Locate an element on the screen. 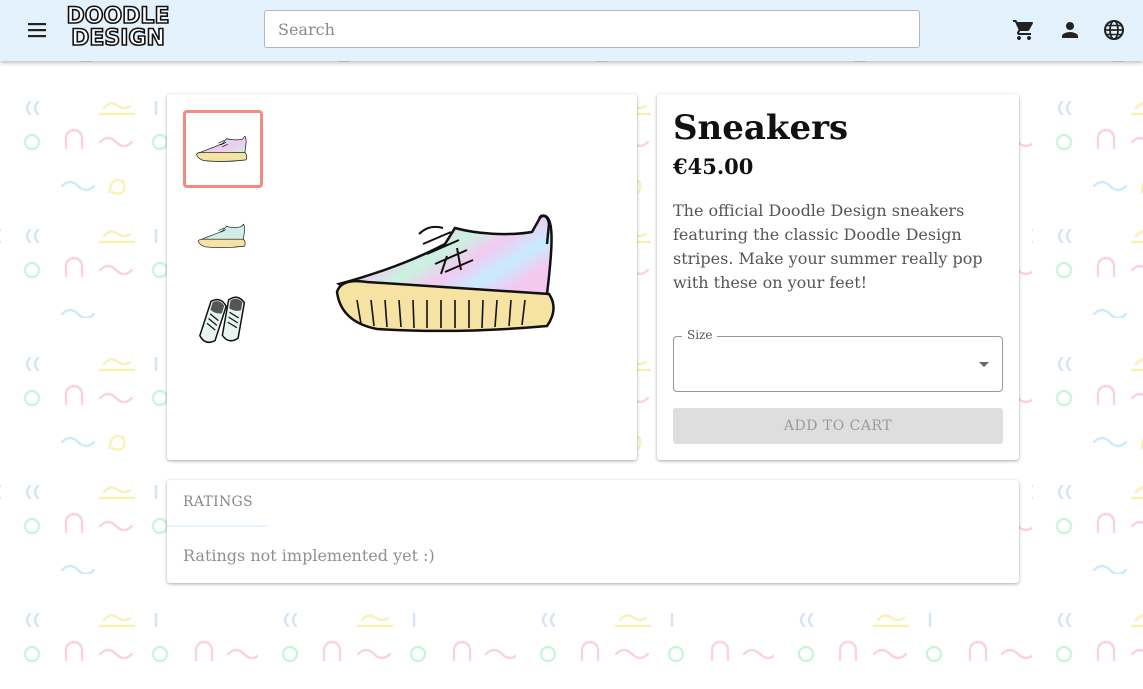 This screenshot has height=689, width=1143. menu-icon is located at coordinates (37, 30).